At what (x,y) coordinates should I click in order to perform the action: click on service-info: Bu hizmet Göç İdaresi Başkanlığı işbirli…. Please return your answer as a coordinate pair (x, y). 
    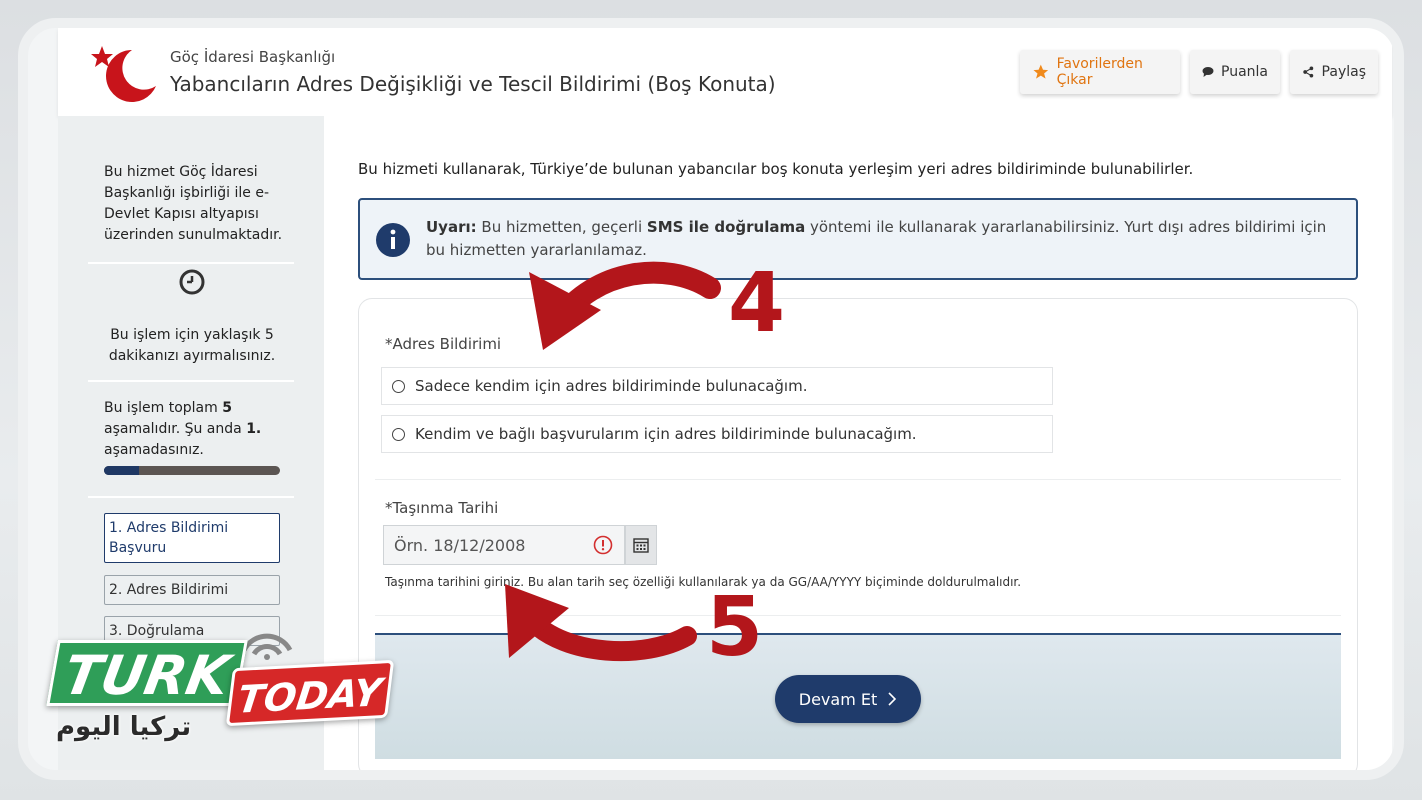
    Looking at the image, I should click on (193, 203).